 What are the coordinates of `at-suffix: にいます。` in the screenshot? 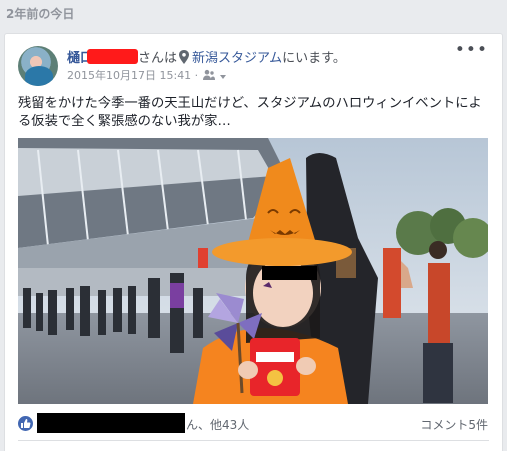 It's located at (314, 58).